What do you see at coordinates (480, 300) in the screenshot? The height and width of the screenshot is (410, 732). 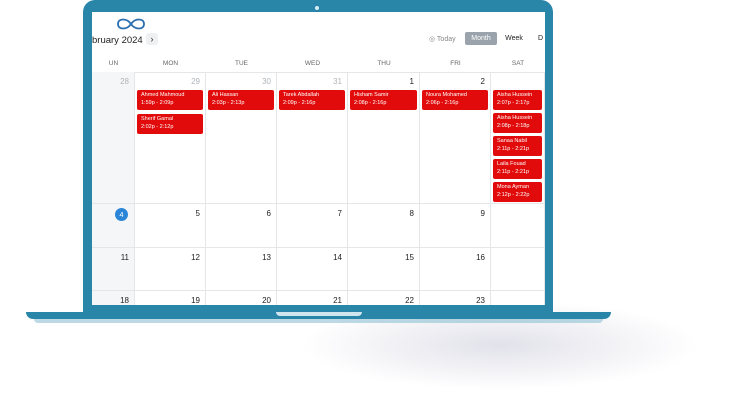 I see `day-number: 23` at bounding box center [480, 300].